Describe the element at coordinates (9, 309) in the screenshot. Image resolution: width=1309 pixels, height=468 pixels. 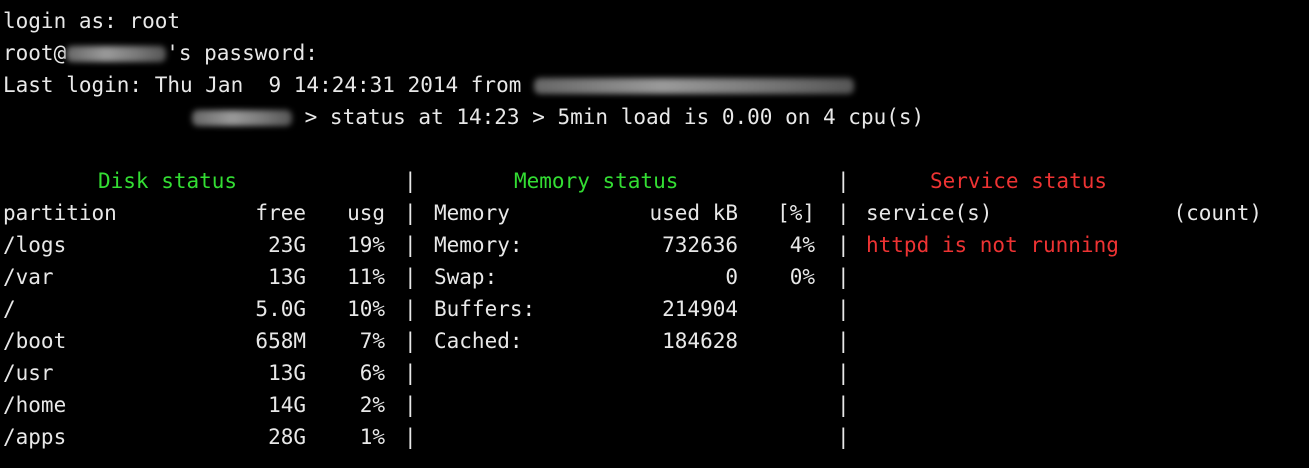
I see `disk-row-partition: /` at that location.